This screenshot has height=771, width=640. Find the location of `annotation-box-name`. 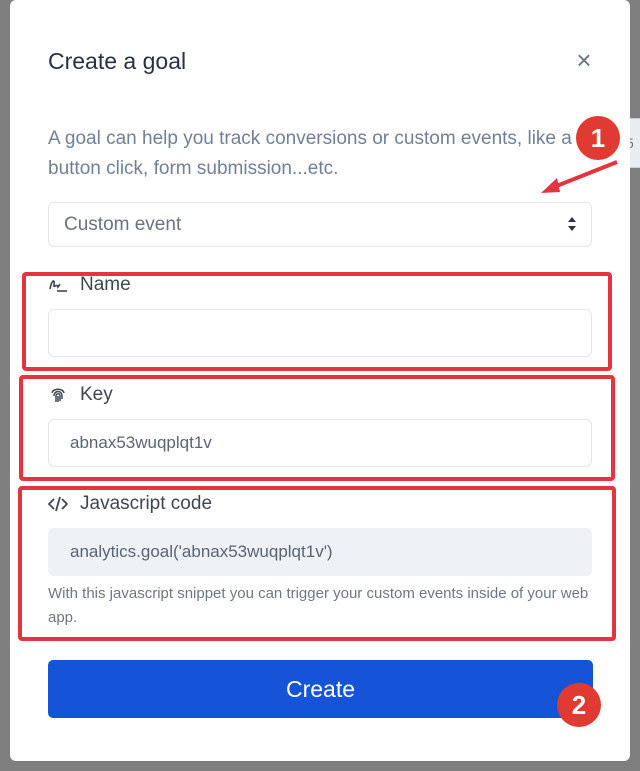

annotation-box-name is located at coordinates (317, 321).